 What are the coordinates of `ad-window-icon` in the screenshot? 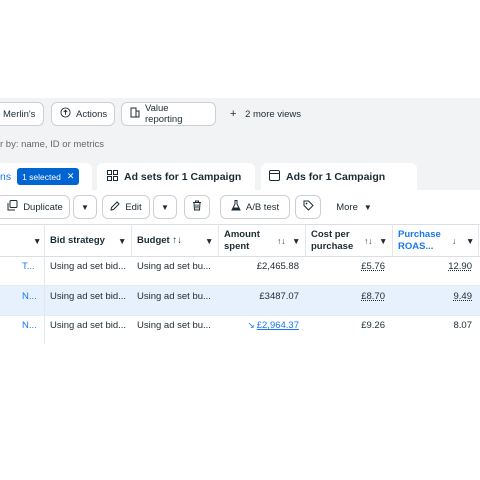 It's located at (274, 176).